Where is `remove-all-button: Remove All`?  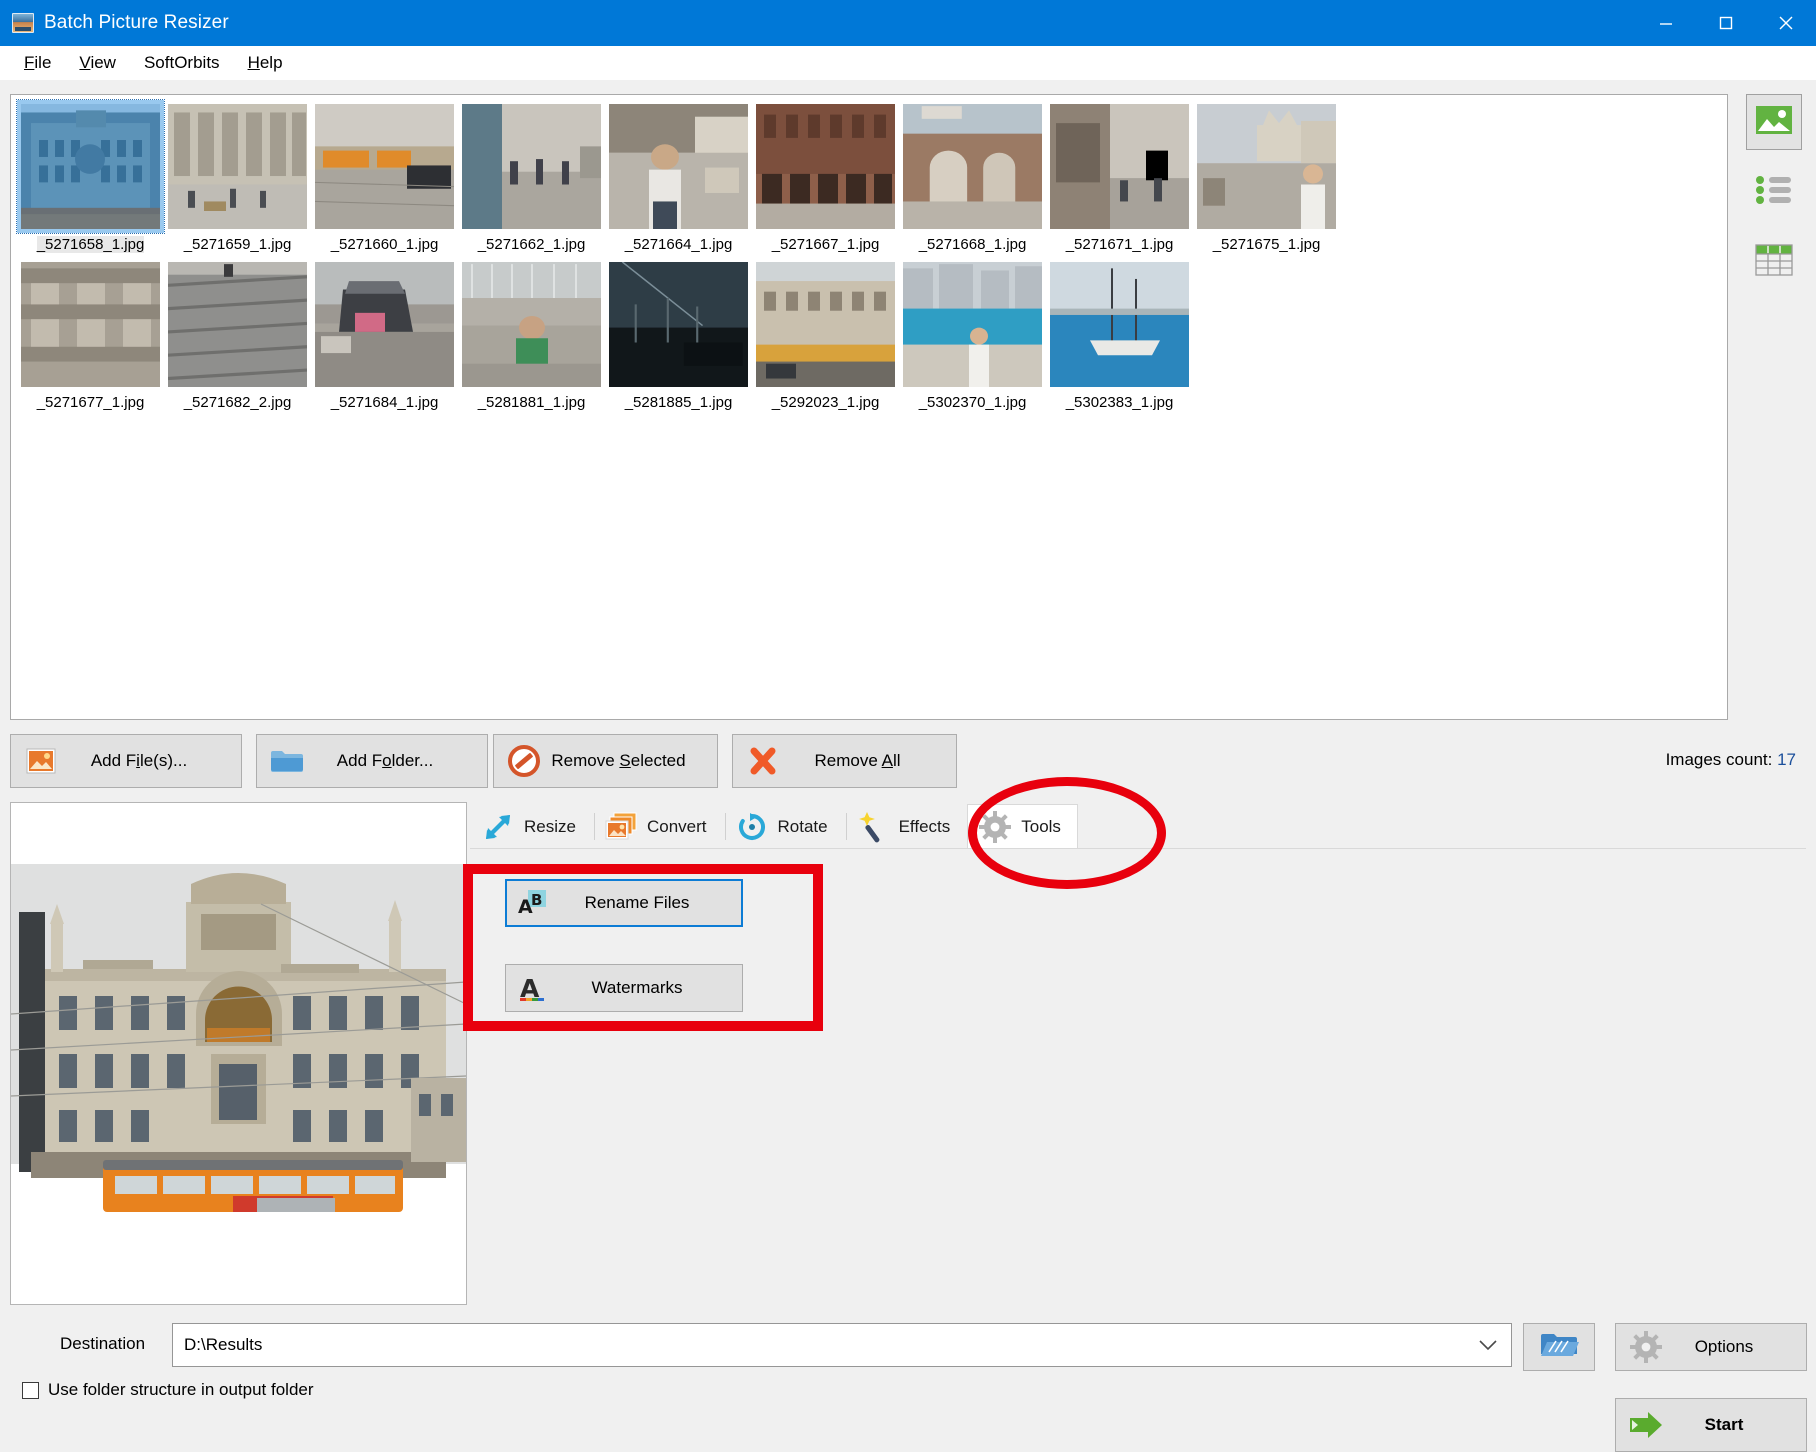 remove-all-button: Remove All is located at coordinates (844, 761).